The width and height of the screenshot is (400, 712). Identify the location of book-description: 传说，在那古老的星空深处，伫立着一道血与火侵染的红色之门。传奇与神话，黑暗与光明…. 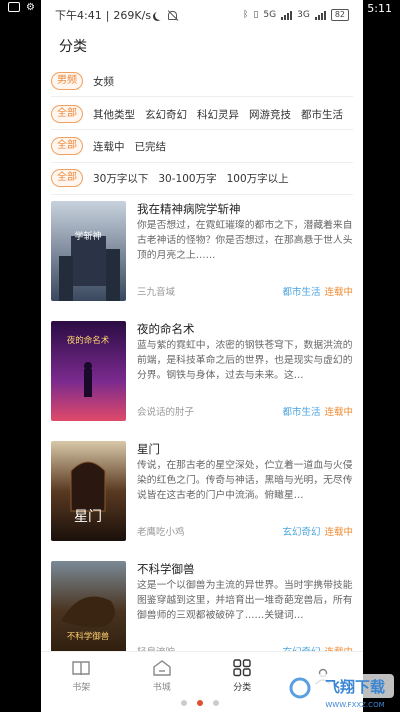
(245, 480).